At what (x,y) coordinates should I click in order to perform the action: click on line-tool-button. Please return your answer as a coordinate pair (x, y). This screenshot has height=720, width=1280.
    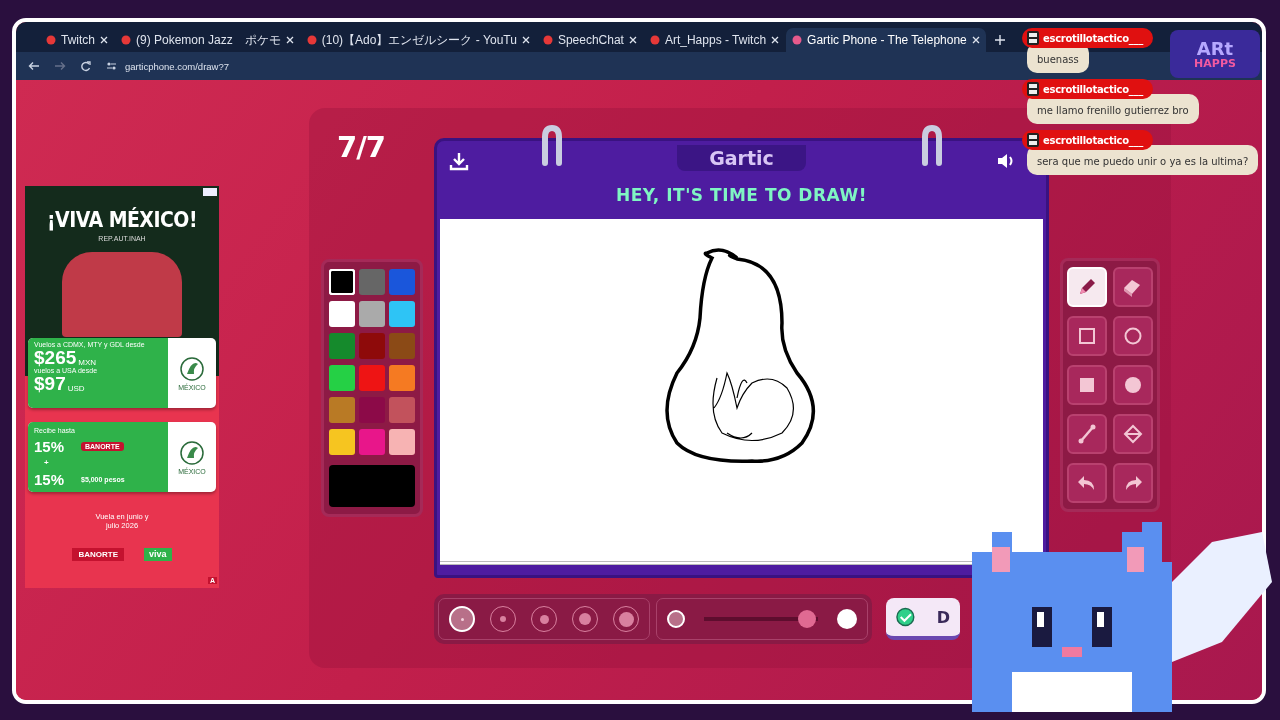
    Looking at the image, I should click on (1087, 434).